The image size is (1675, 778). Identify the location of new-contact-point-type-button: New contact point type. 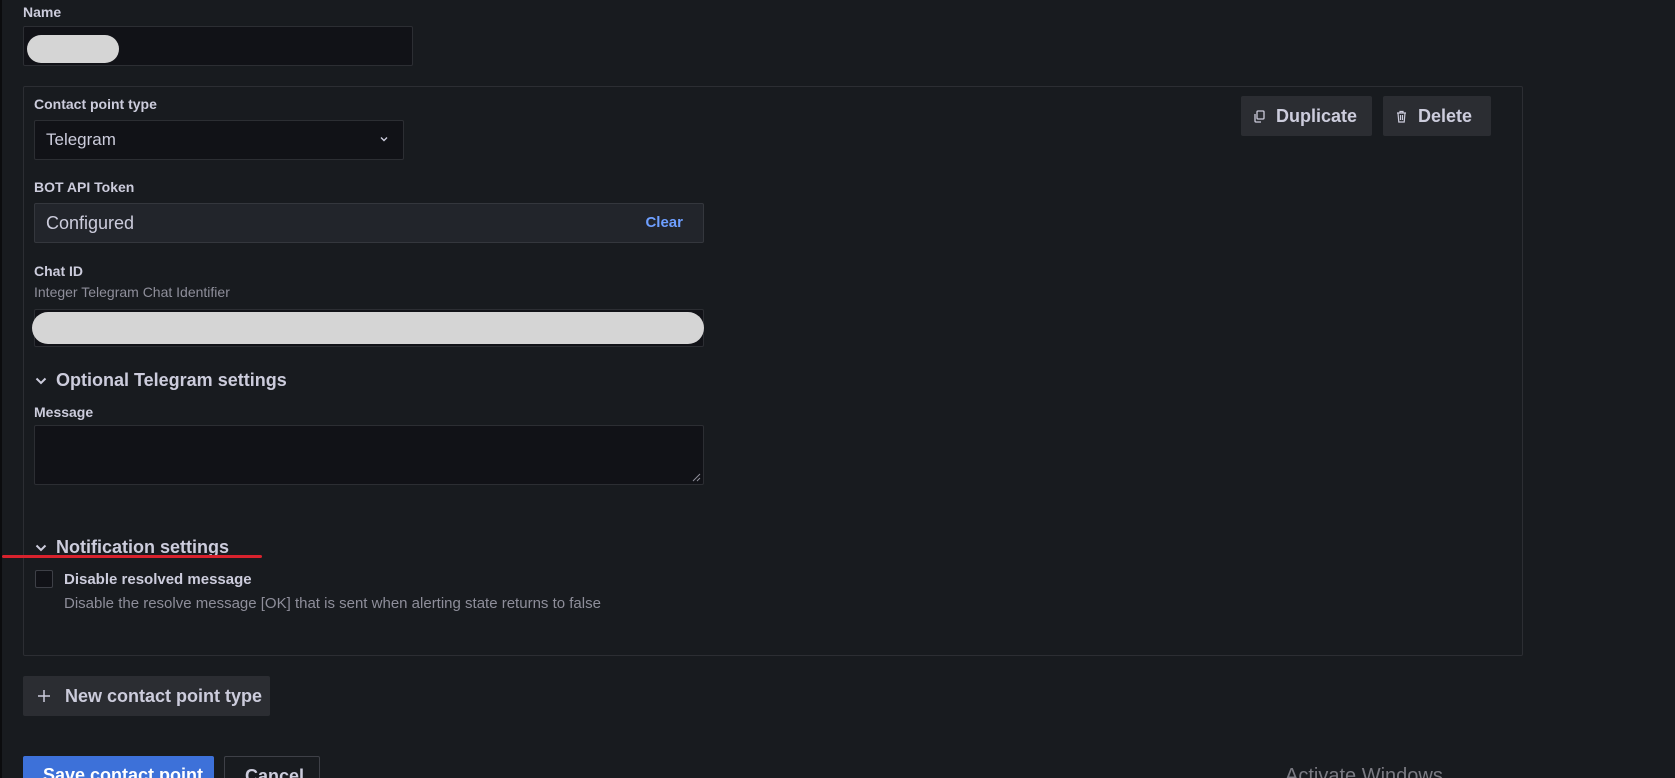
(146, 696).